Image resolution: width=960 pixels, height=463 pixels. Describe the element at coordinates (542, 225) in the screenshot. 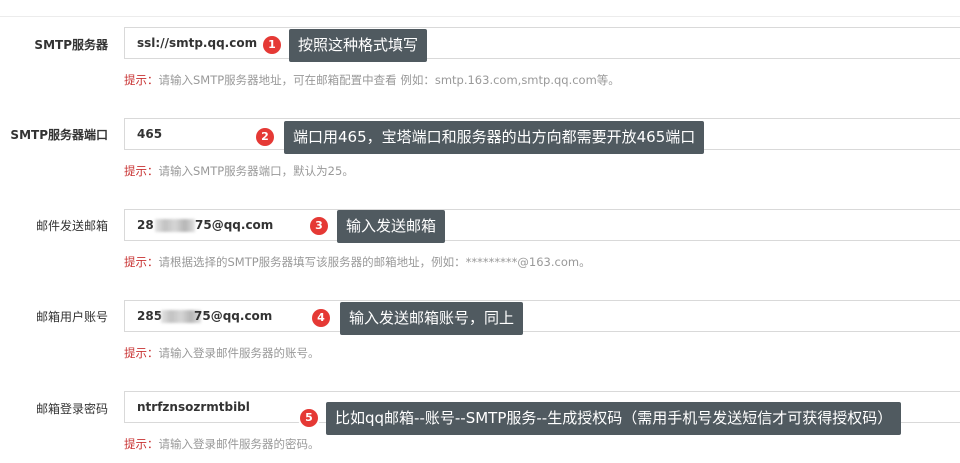

I see `sender-email-field: 28 75@qq.com` at that location.